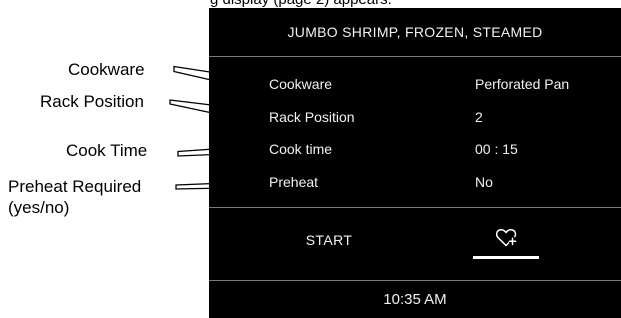  I want to click on setting-value-cookware: Perforated Pan, so click(522, 84).